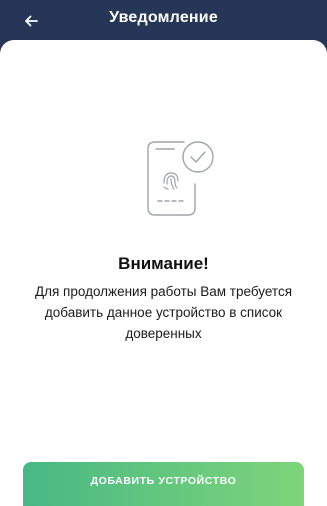 The height and width of the screenshot is (506, 327). What do you see at coordinates (163, 263) in the screenshot?
I see `warning-title: Внимание!` at bounding box center [163, 263].